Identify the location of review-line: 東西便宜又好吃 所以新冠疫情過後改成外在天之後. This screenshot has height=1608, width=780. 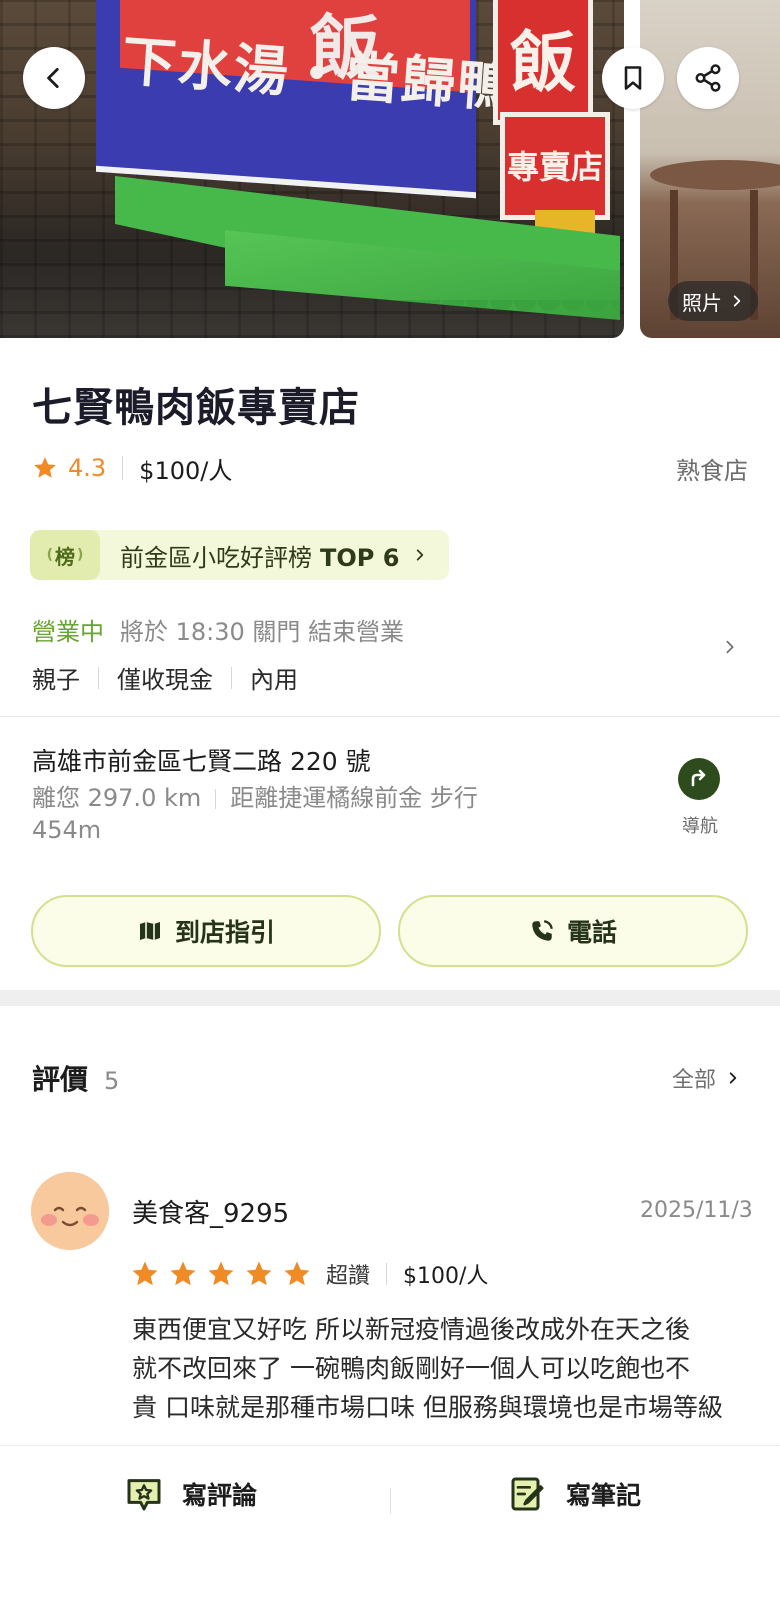
(411, 1329).